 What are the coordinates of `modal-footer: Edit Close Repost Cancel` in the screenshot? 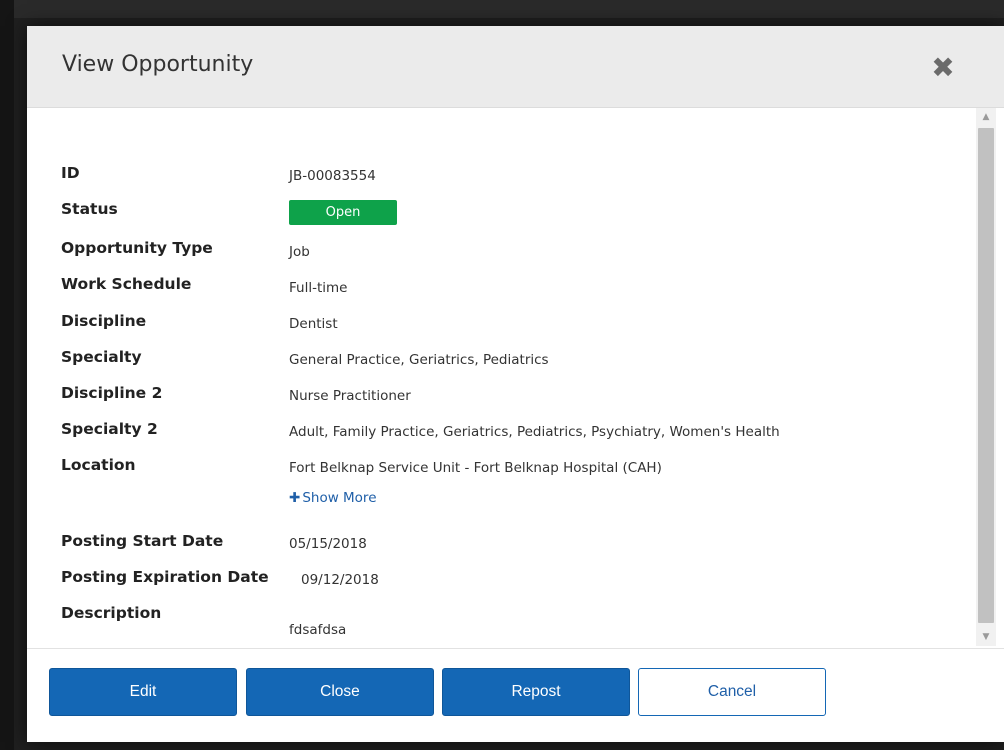 It's located at (515, 695).